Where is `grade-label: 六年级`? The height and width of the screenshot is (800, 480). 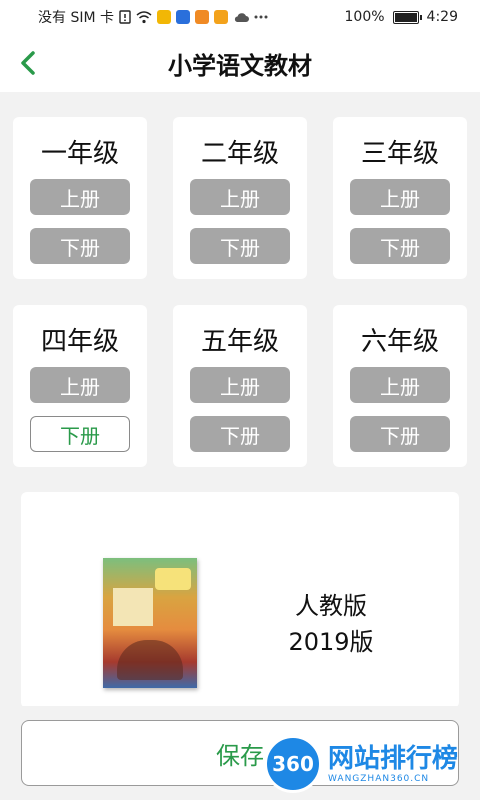
grade-label: 六年级 is located at coordinates (399, 342).